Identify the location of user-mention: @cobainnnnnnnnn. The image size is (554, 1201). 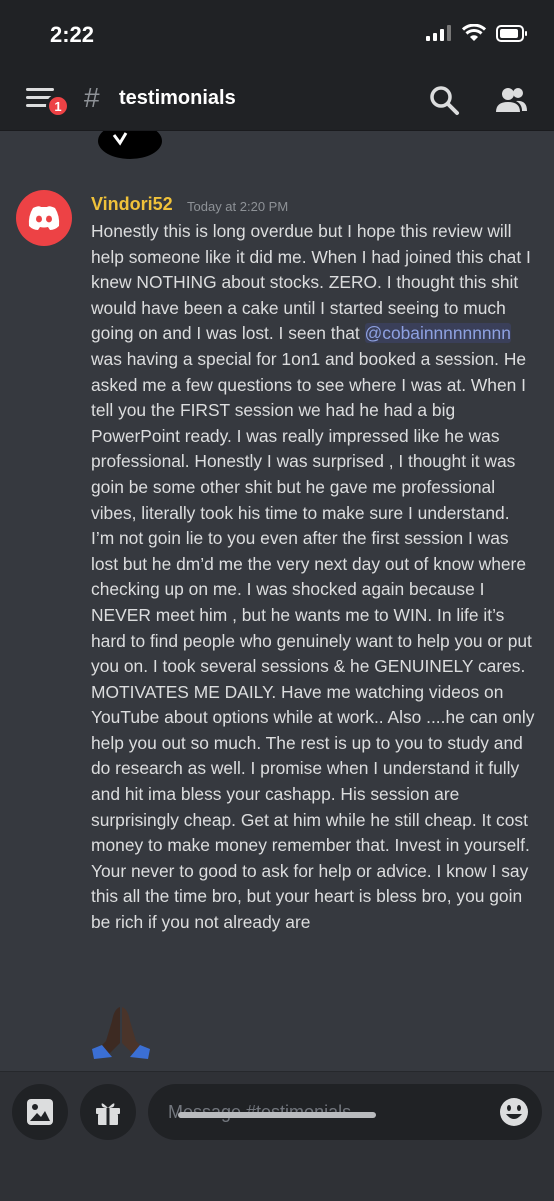
(437, 333).